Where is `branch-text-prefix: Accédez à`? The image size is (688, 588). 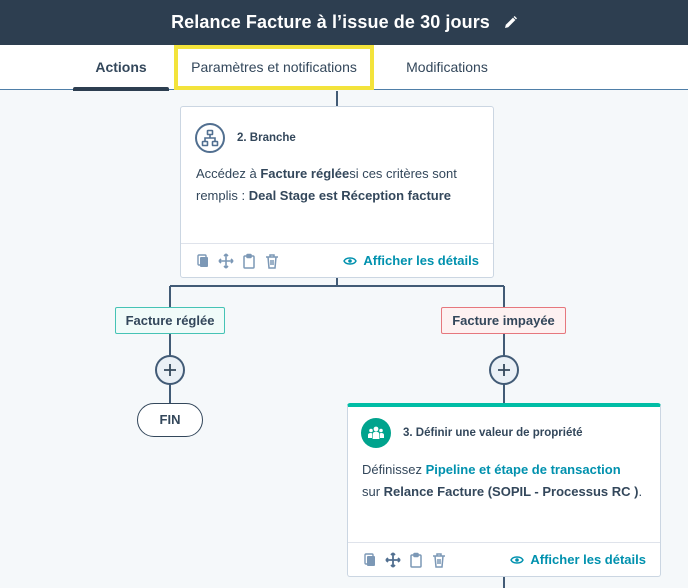 branch-text-prefix: Accédez à is located at coordinates (228, 173).